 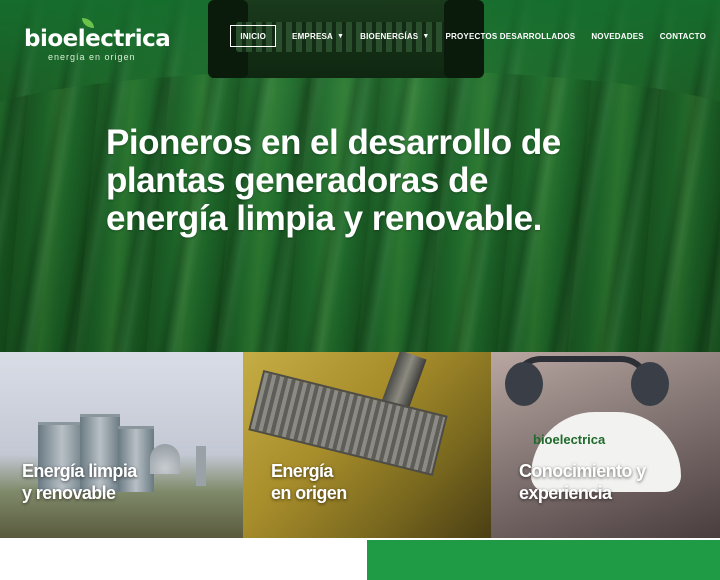 I want to click on tile-energia-origen: Energía en origen, so click(x=367, y=445).